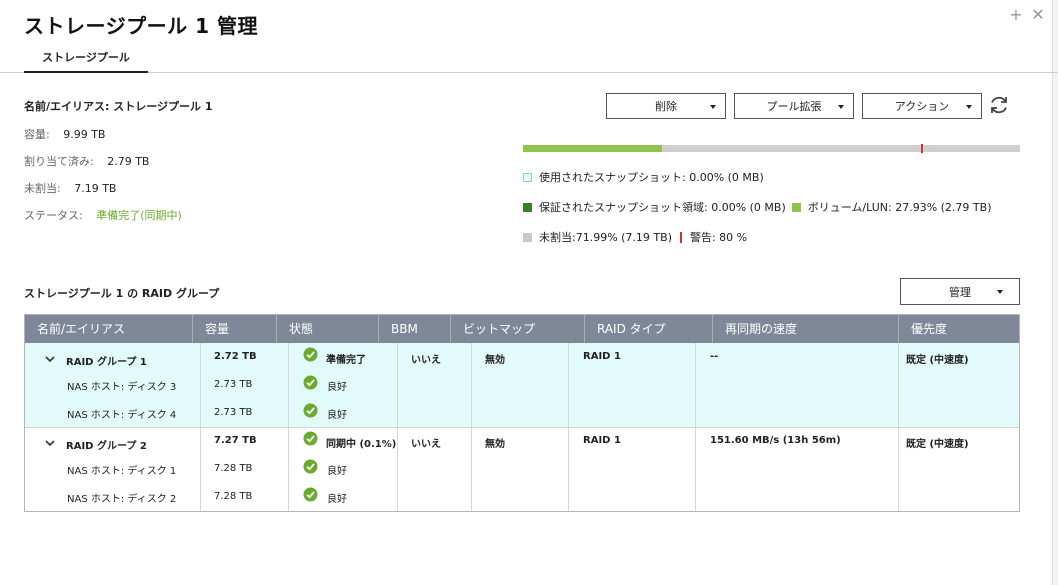 This screenshot has width=1058, height=585. Describe the element at coordinates (522, 427) in the screenshot. I see `group-divider` at that location.